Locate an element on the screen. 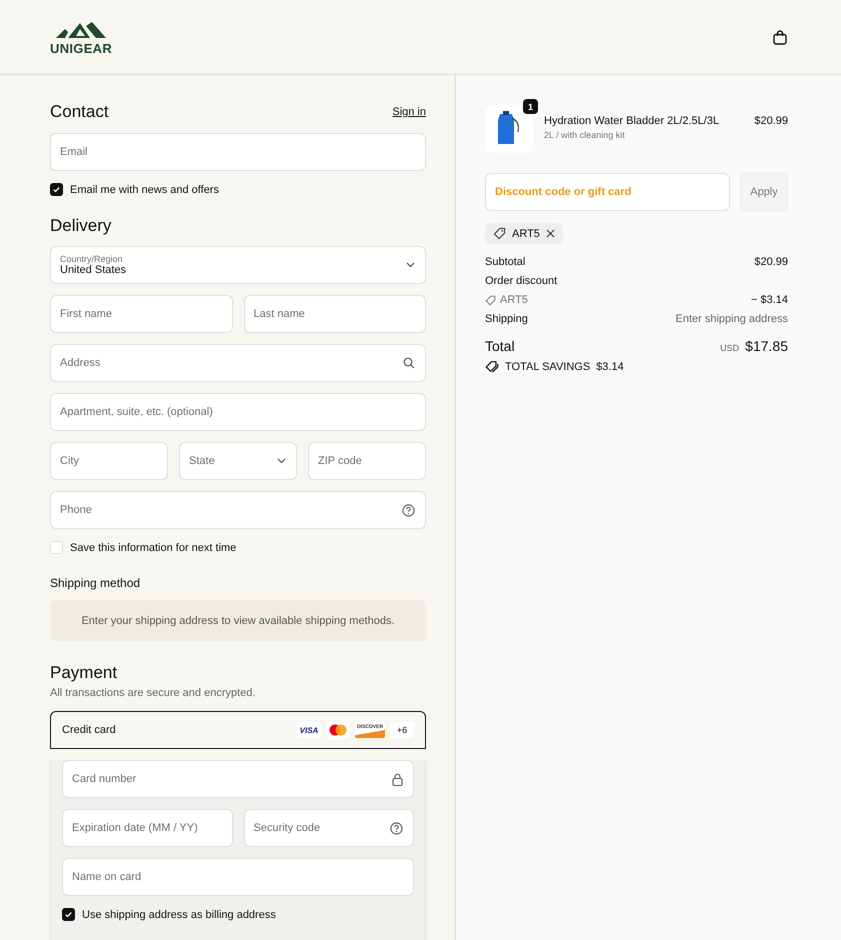 Image resolution: width=841 pixels, height=940 pixels. input-field: Phone is located at coordinates (238, 510).